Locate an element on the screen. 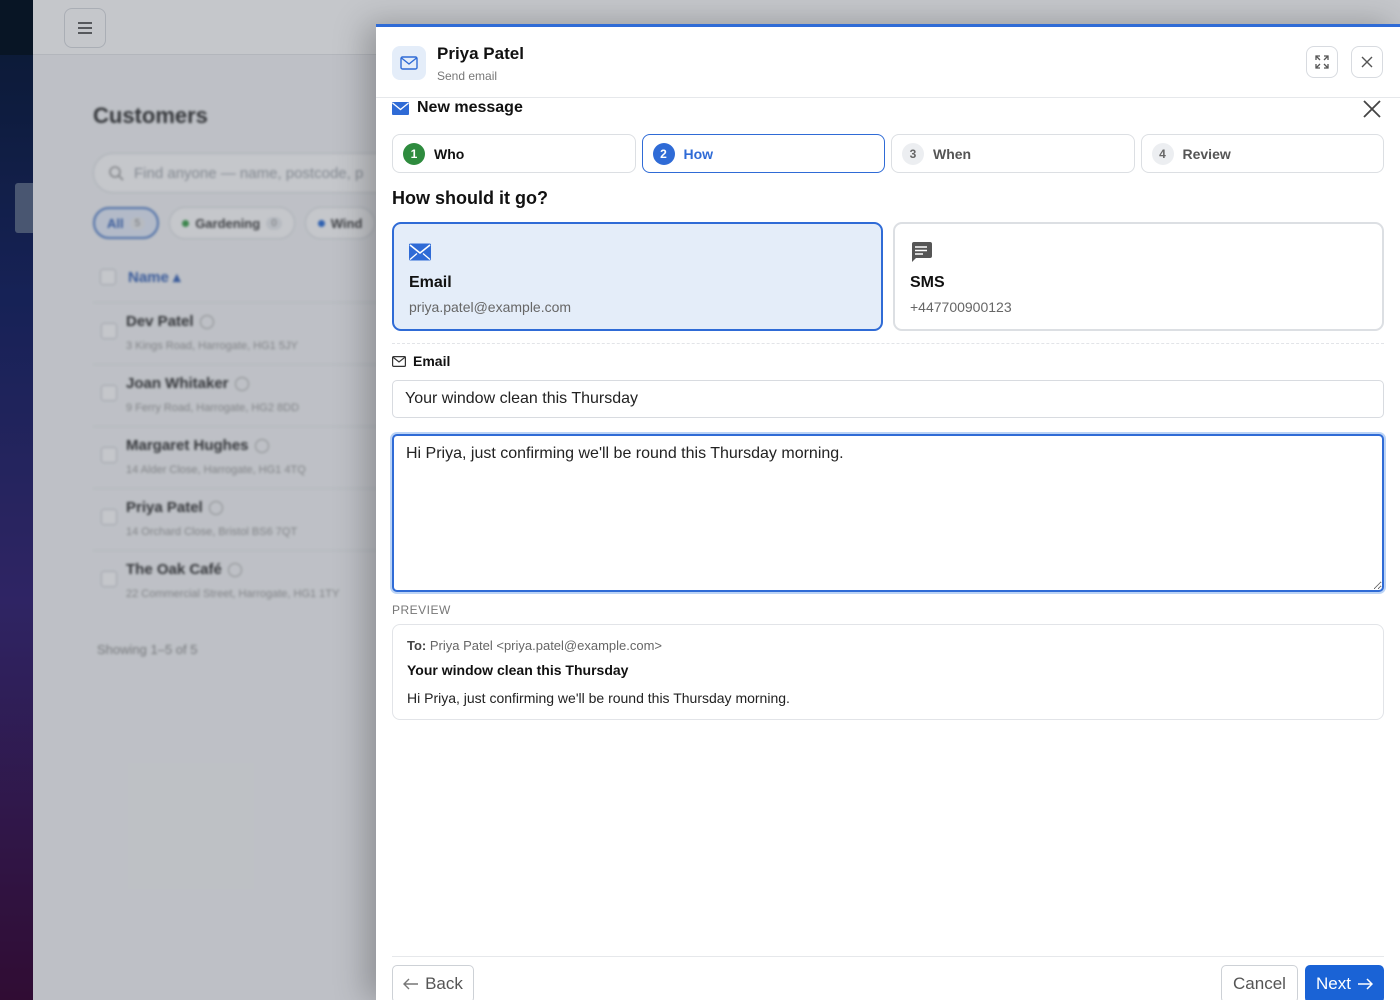 Image resolution: width=1400 pixels, height=1000 pixels. next-button-label: Next is located at coordinates (1333, 983).